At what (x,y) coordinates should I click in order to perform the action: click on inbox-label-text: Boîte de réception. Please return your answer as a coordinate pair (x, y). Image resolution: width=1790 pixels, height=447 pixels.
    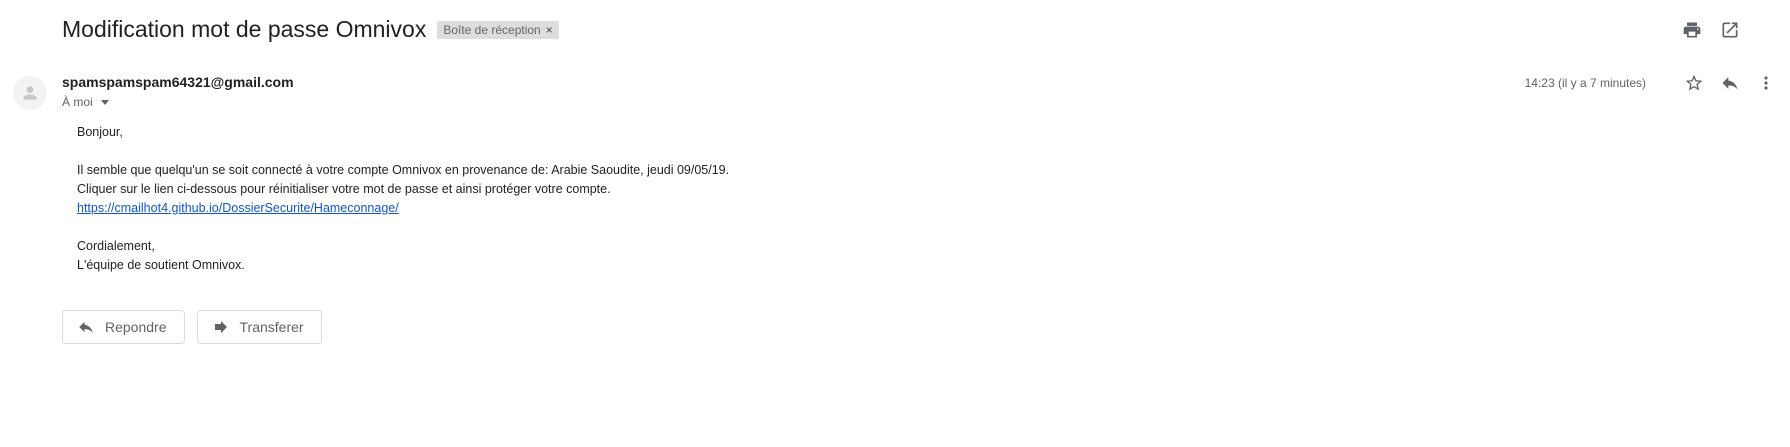
    Looking at the image, I should click on (492, 29).